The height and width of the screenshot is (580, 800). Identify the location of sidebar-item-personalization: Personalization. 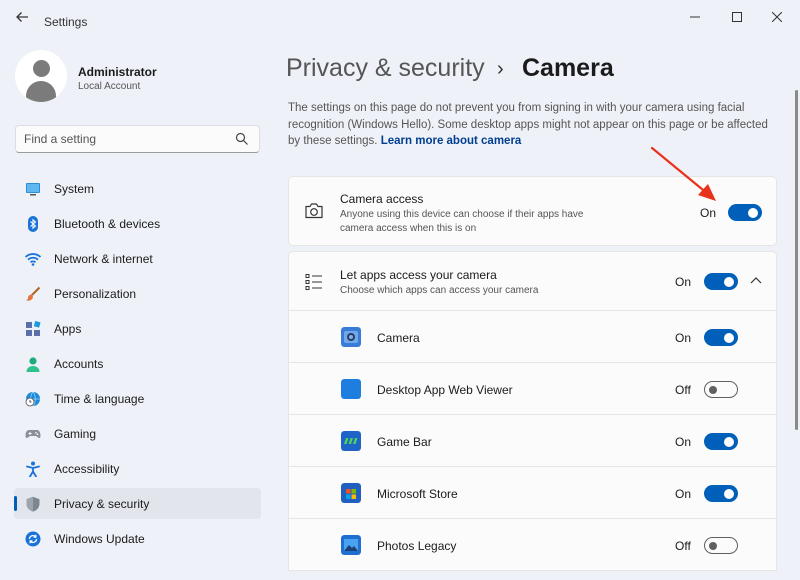
(137, 293).